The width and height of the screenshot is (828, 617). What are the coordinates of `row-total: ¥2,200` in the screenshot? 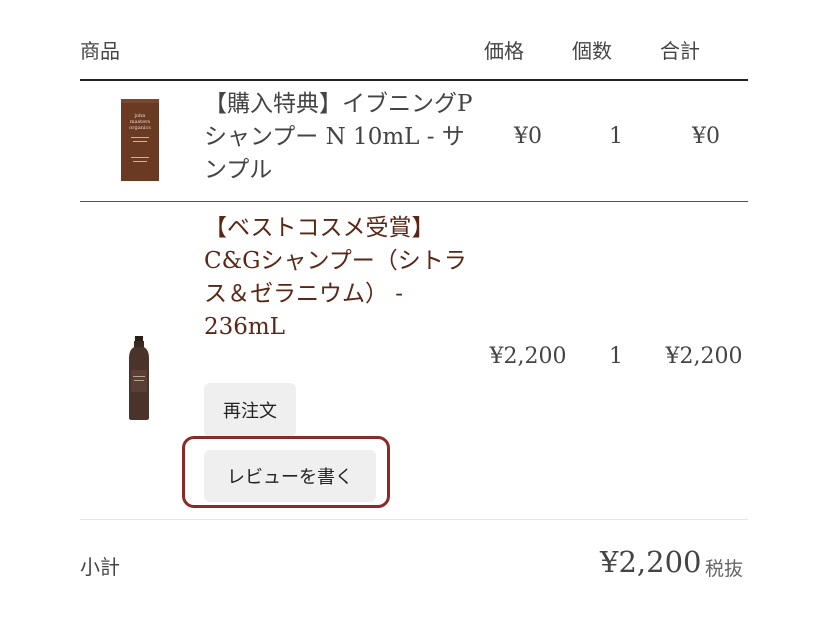 It's located at (704, 356).